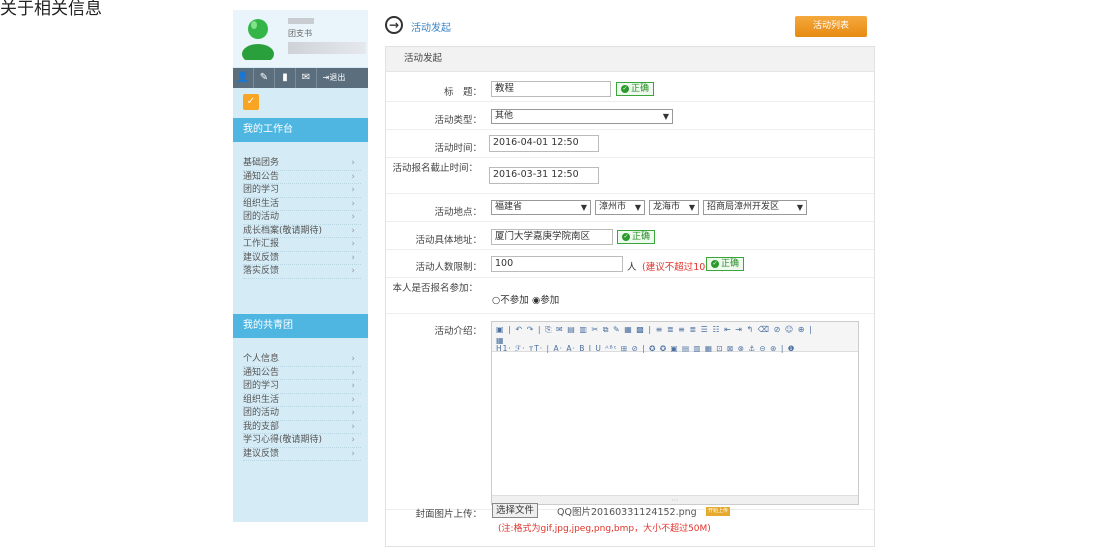 The image size is (1105, 547). I want to click on address-row: 活动具体地址： 厦门大学嘉庚学院南区 ✓ 正确, so click(630, 236).